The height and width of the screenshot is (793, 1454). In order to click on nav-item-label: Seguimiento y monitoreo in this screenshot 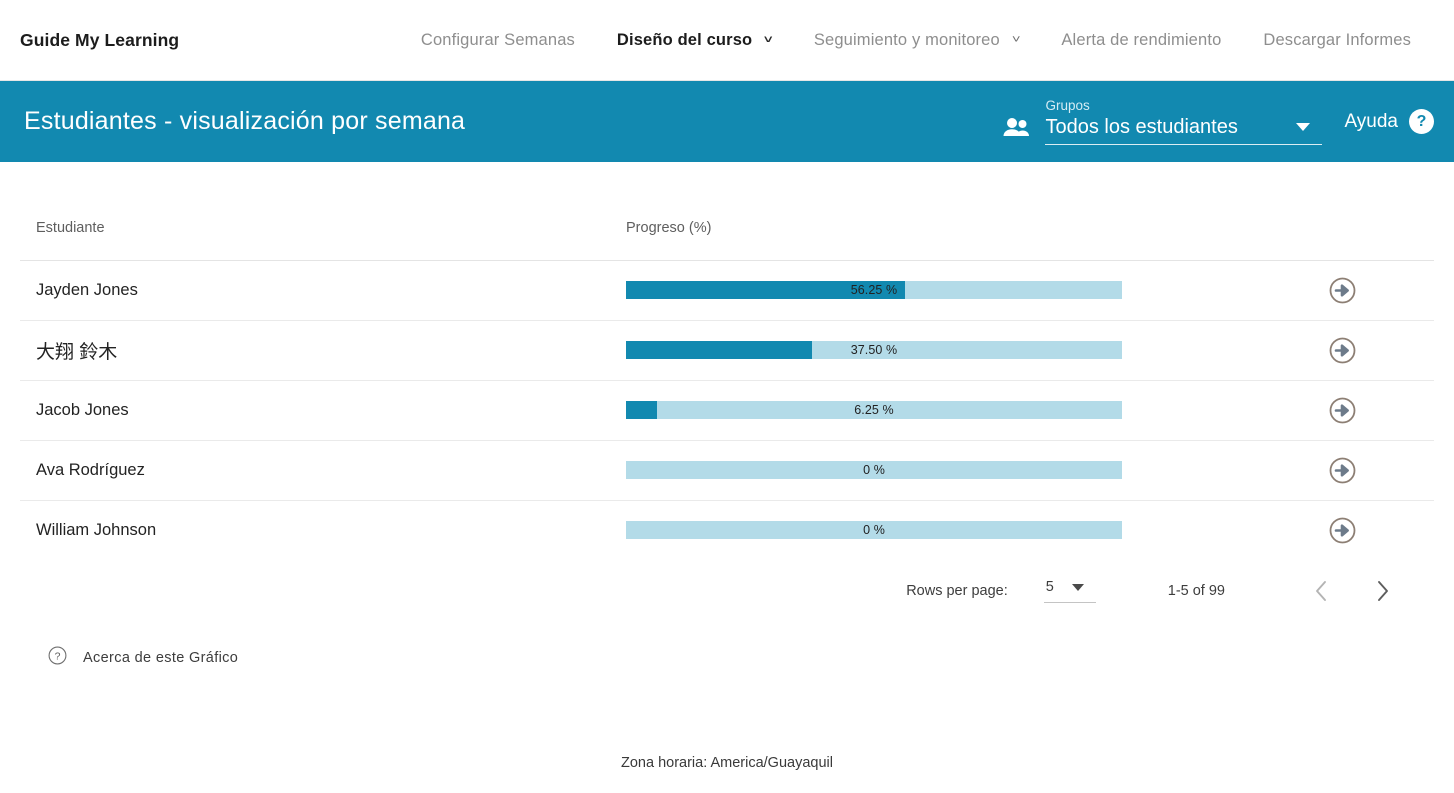, I will do `click(906, 39)`.